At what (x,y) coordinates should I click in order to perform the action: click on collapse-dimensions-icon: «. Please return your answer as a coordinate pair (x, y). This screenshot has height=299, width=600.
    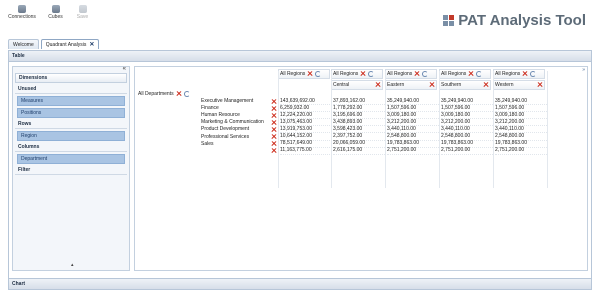
    Looking at the image, I should click on (71, 69).